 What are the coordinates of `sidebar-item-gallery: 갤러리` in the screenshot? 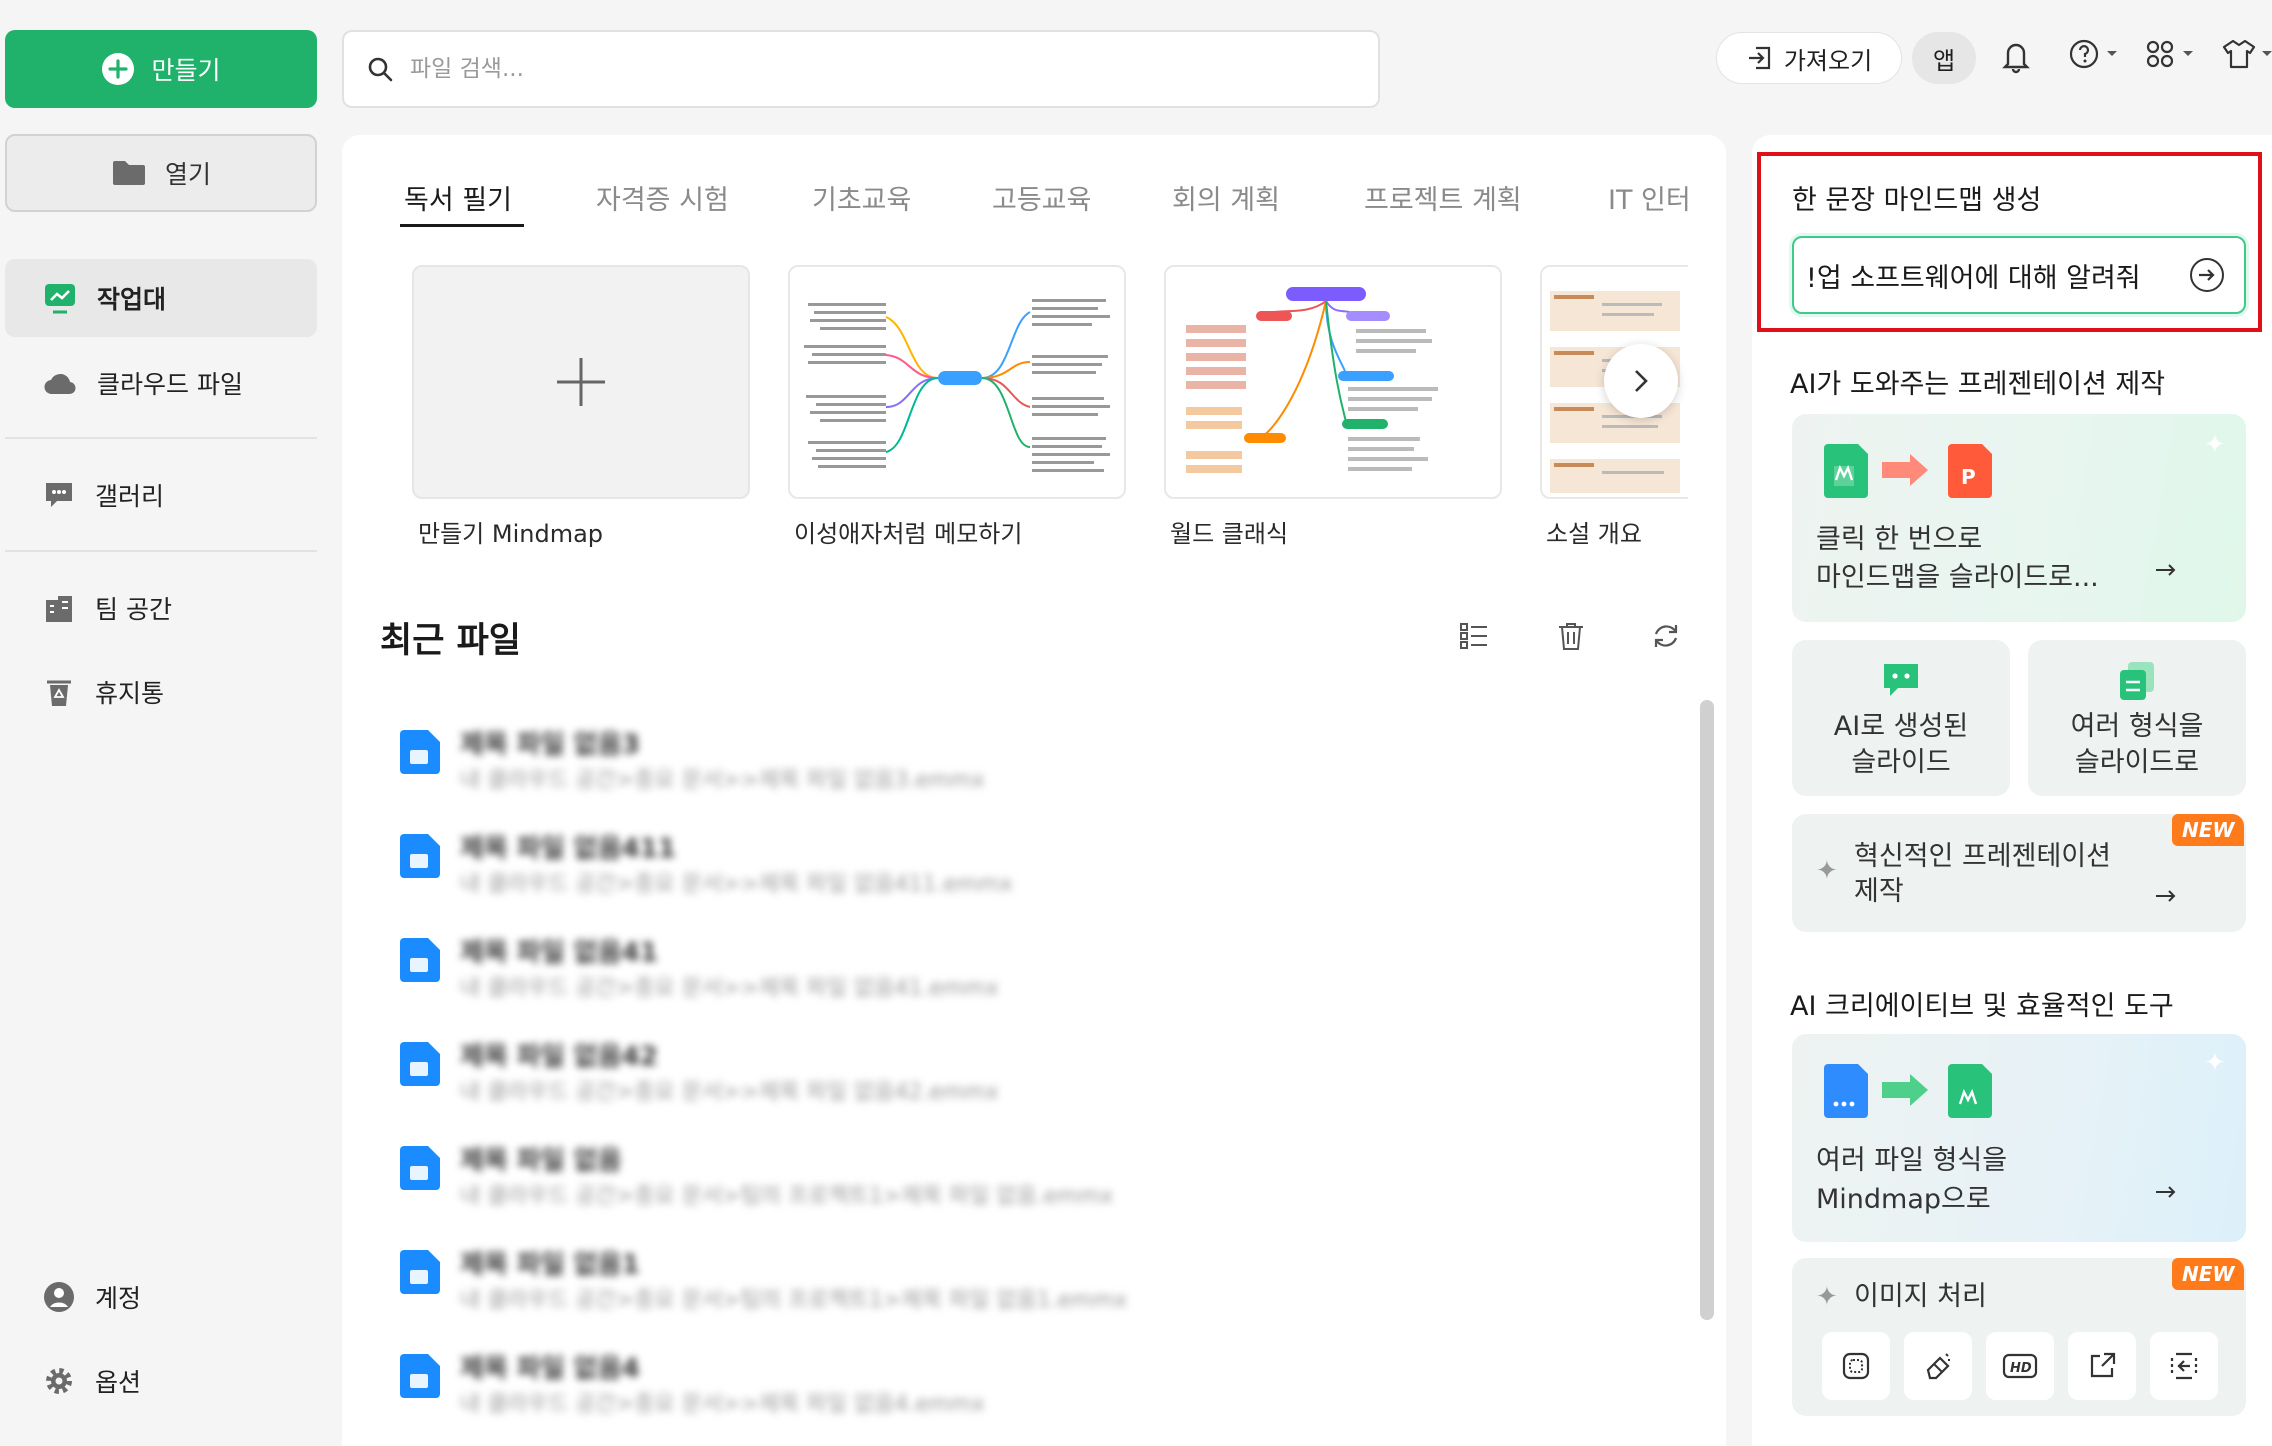 It's located at (161, 495).